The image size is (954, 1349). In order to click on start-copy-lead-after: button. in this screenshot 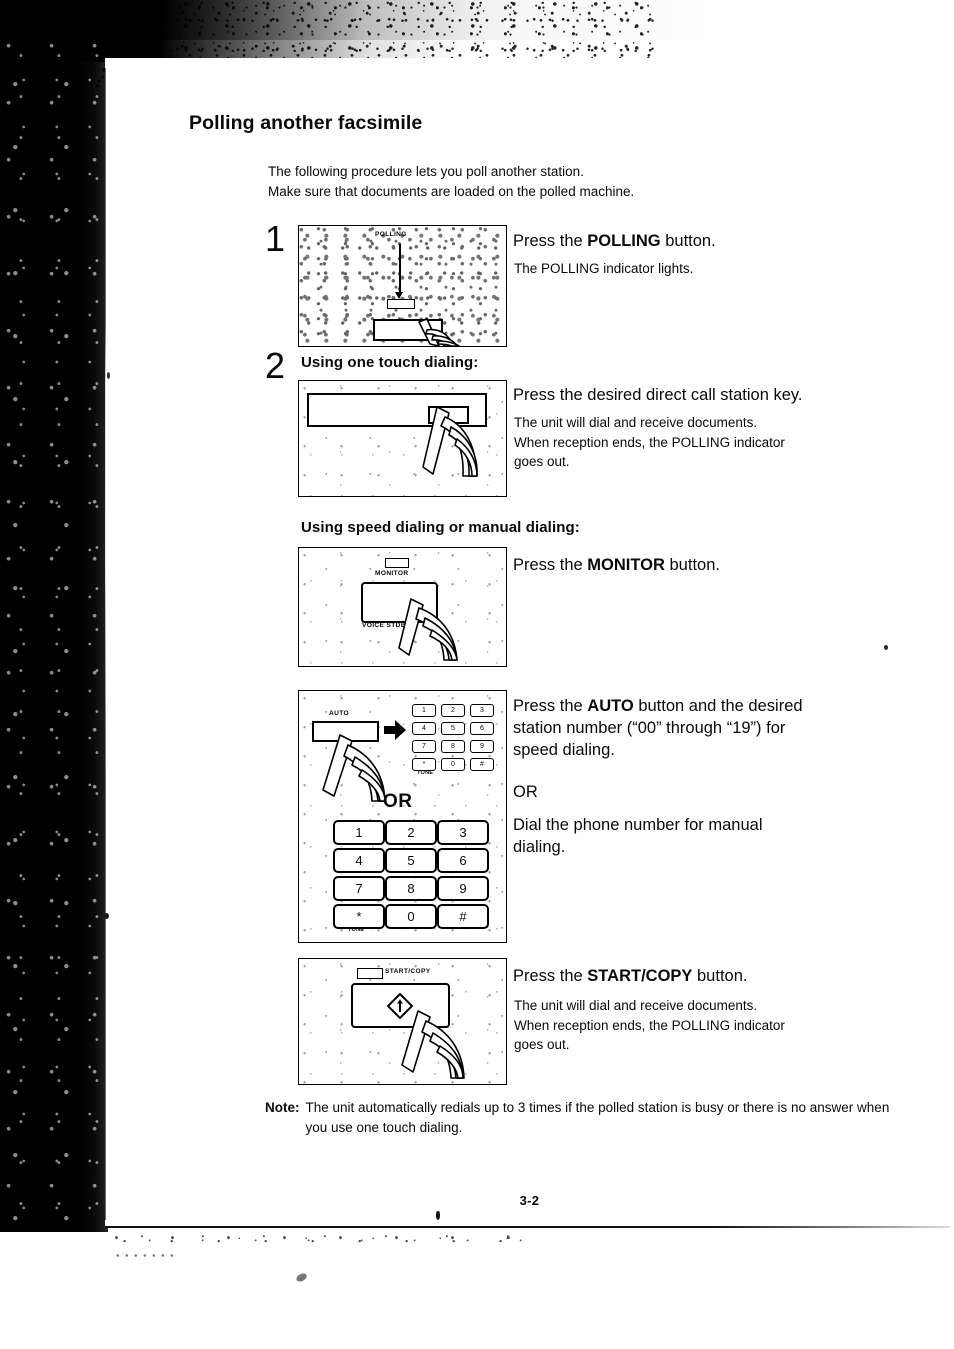, I will do `click(720, 976)`.